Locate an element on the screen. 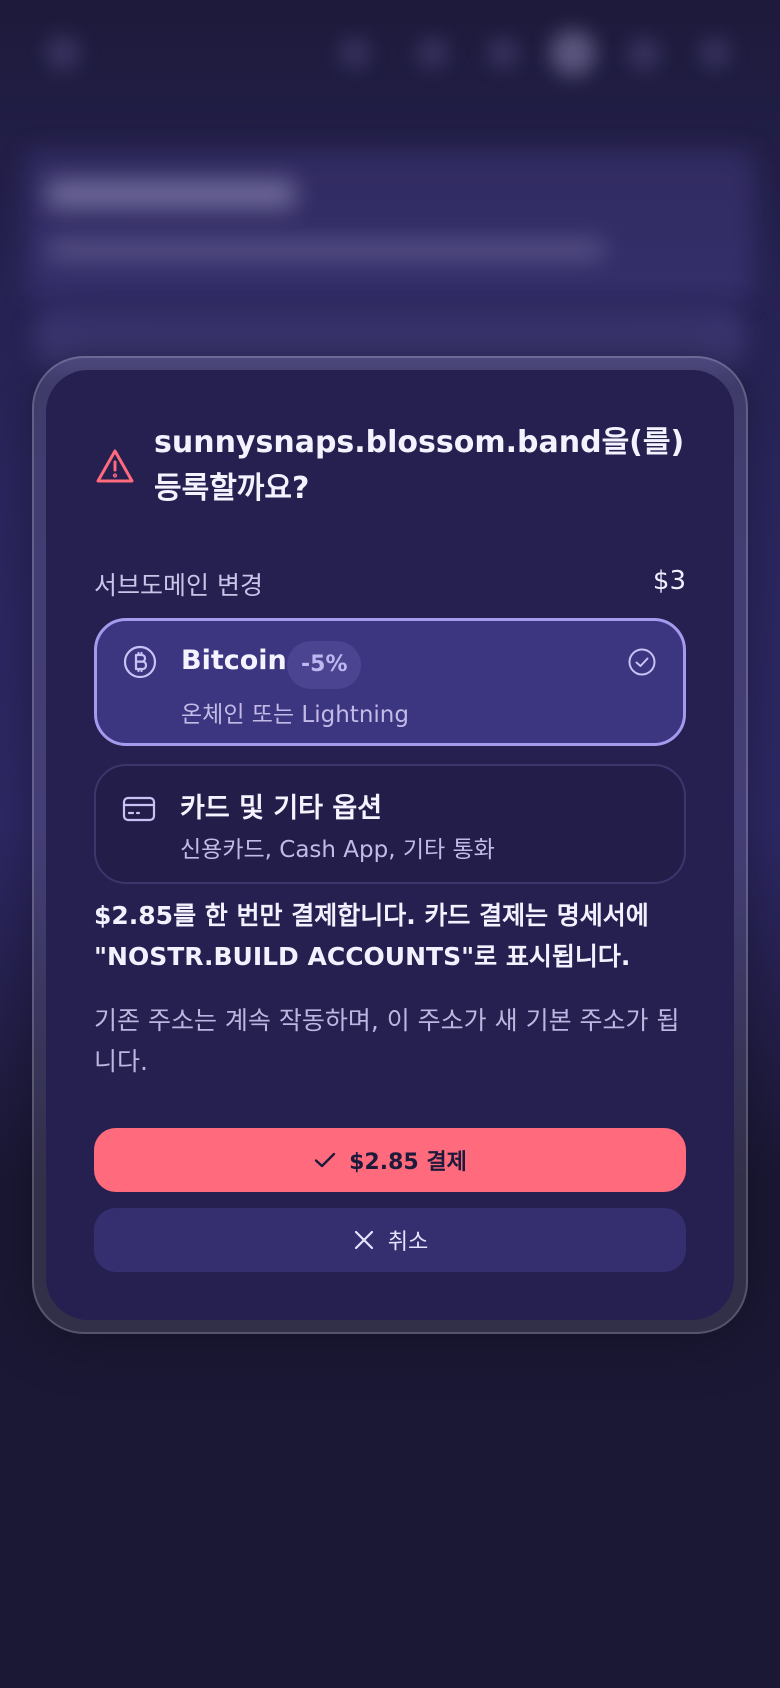  dialog-title: sunnysnaps.blossom.band을(를) 등록할까요? is located at coordinates (419, 465).